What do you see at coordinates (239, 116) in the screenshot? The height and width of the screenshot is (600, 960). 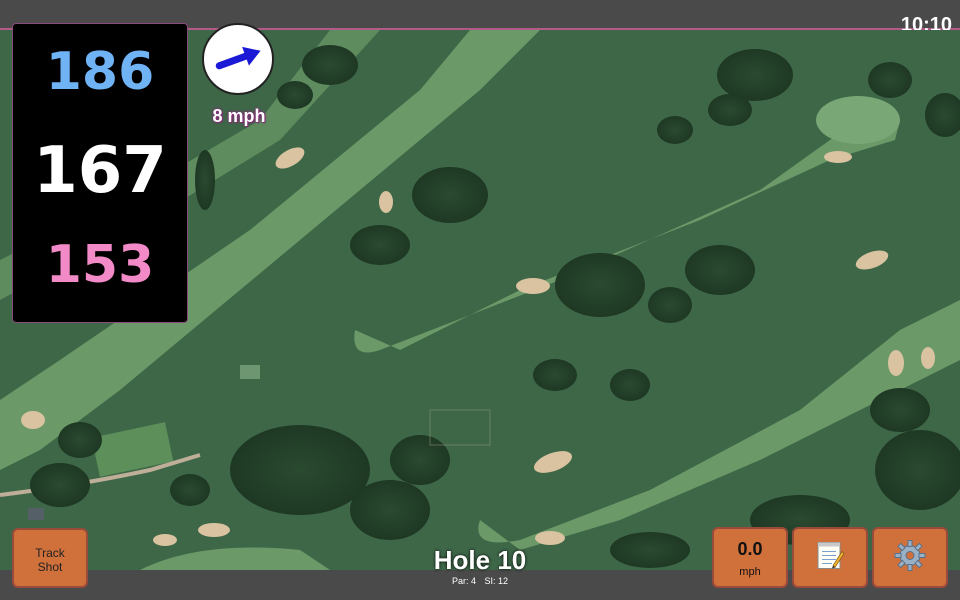 I see `wind-speed: 8 mph` at bounding box center [239, 116].